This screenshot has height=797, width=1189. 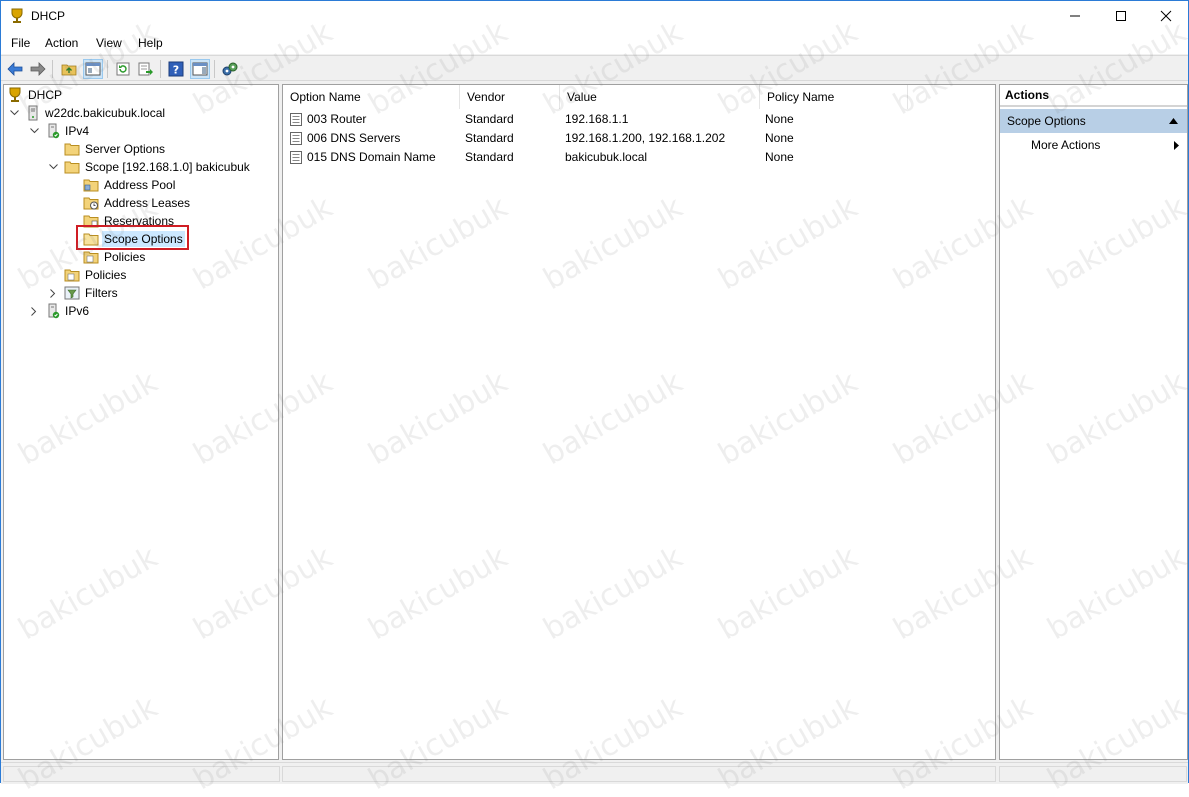 I want to click on policies-folder-icon, so click(x=91, y=257).